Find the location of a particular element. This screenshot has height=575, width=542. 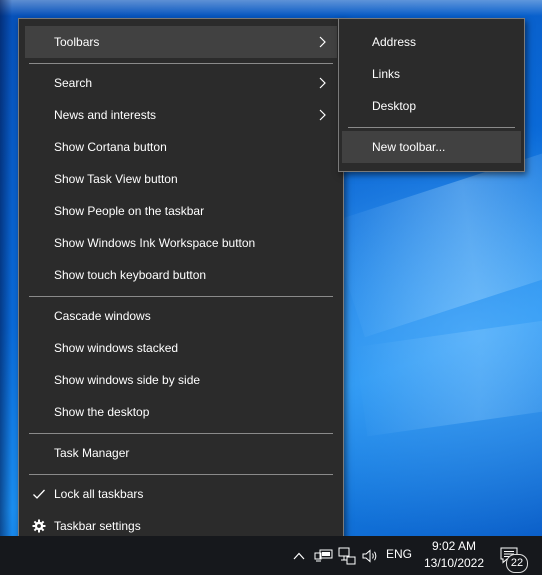

gear-icon is located at coordinates (39, 526).